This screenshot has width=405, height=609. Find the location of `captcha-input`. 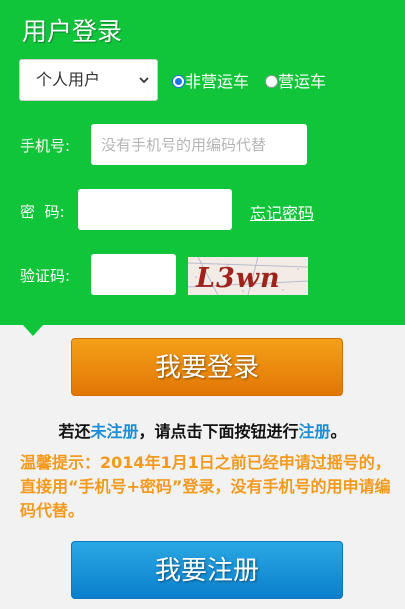

captcha-input is located at coordinates (133, 274).